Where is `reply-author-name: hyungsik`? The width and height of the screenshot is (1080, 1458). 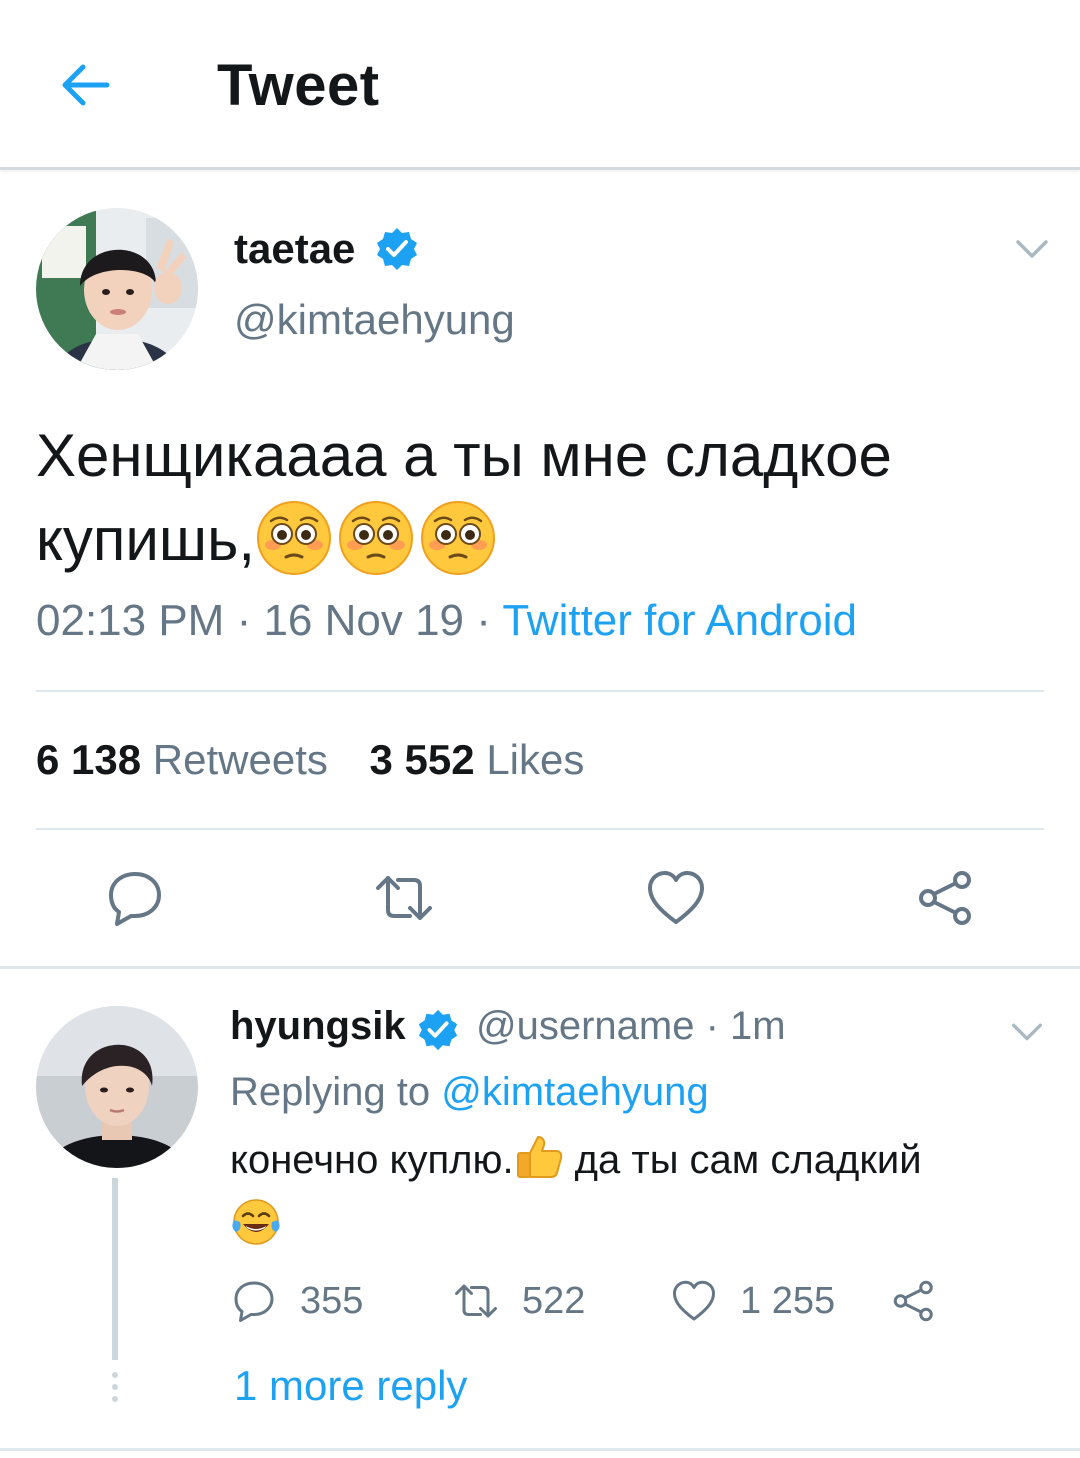 reply-author-name: hyungsik is located at coordinates (318, 1026).